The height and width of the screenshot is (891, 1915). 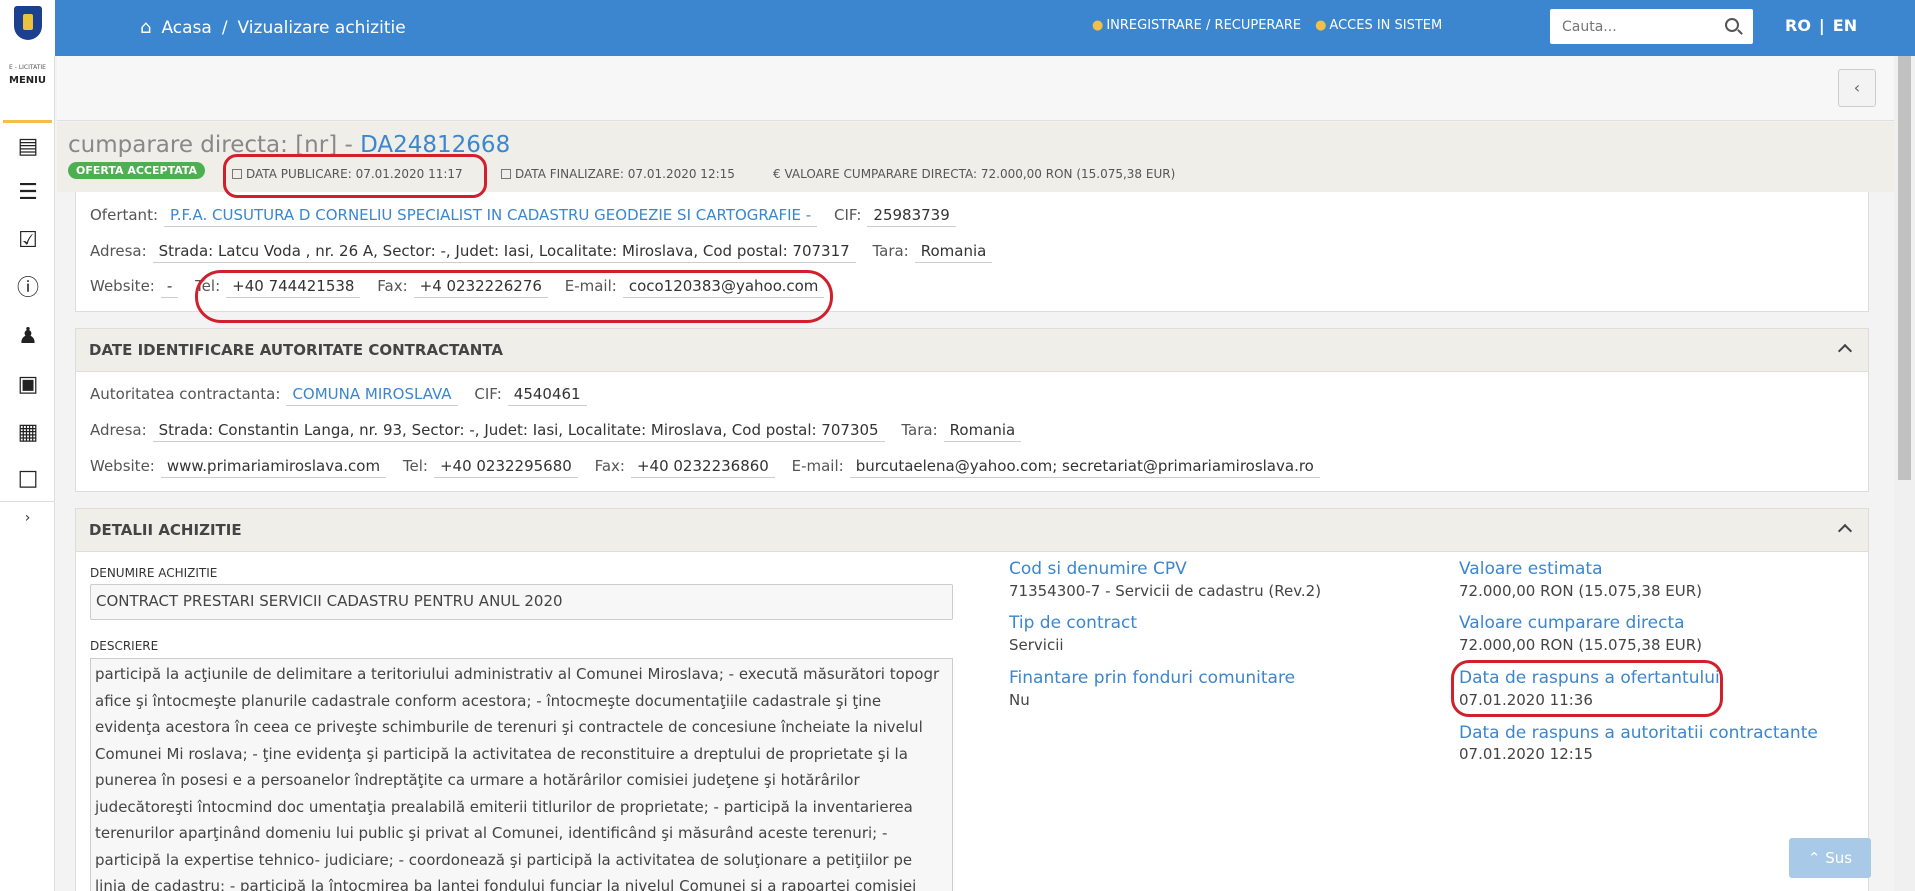 What do you see at coordinates (505, 467) in the screenshot?
I see `tel-value: +40 0232295680` at bounding box center [505, 467].